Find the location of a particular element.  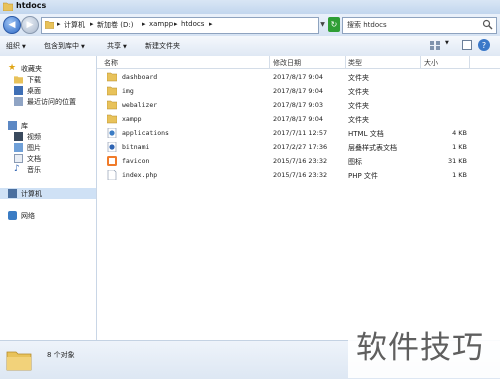

file-name: bitnami is located at coordinates (136, 147).